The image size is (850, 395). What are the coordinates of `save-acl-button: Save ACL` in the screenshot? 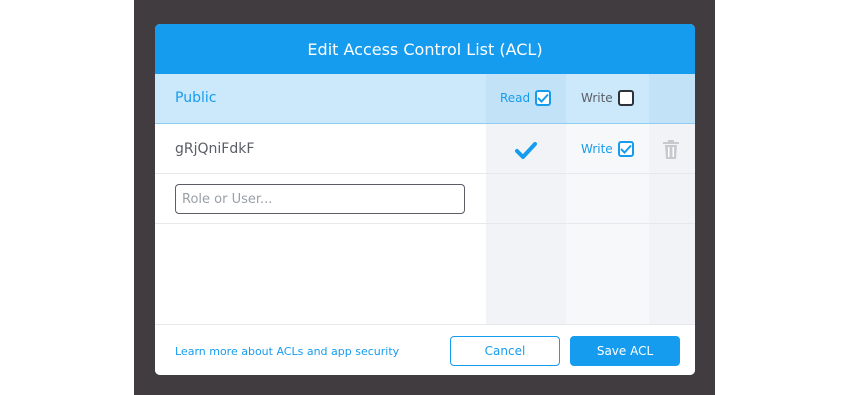 It's located at (625, 351).